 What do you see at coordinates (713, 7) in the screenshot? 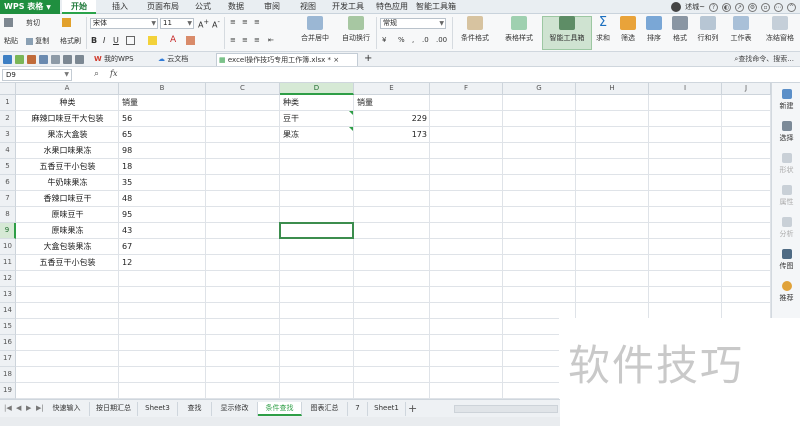
I see `help-icon: ?` at bounding box center [713, 7].